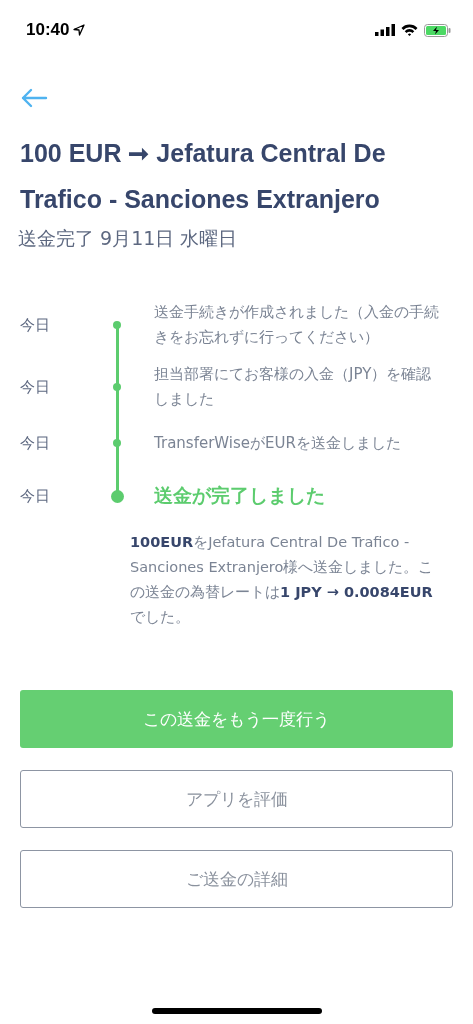  I want to click on wifi-icon, so click(409, 30).